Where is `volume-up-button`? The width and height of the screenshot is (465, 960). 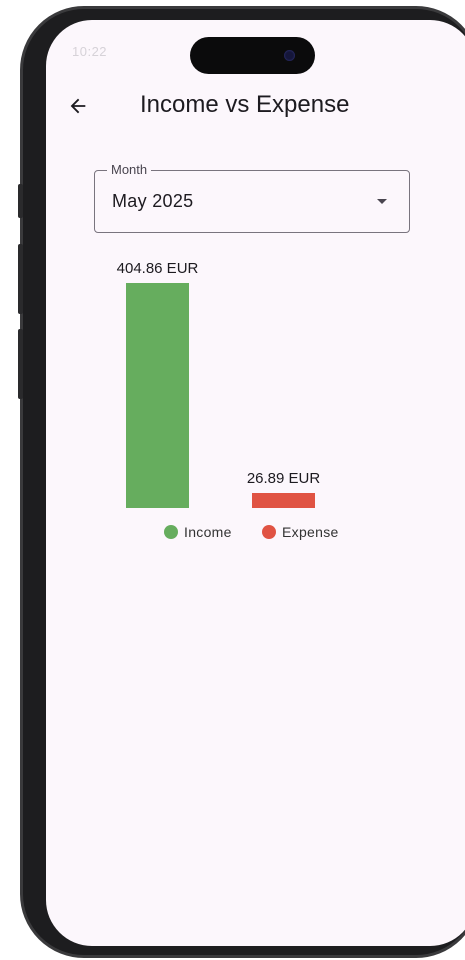 volume-up-button is located at coordinates (20, 279).